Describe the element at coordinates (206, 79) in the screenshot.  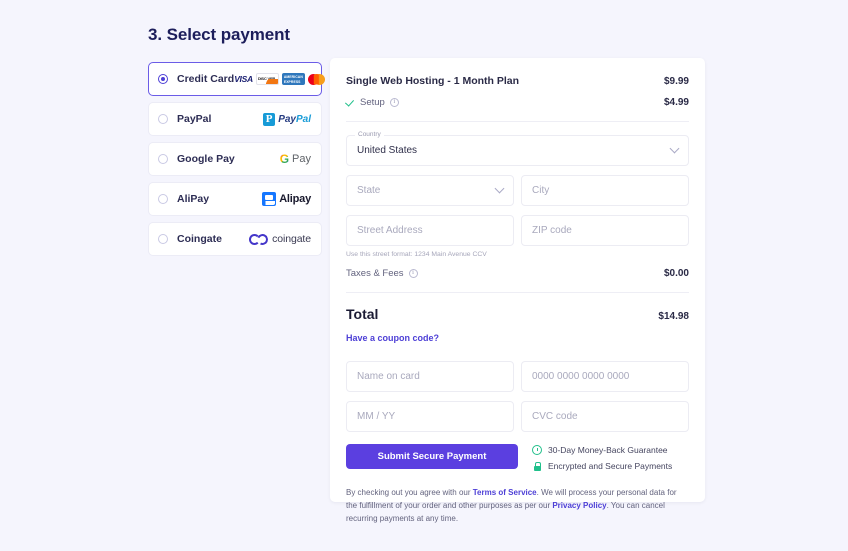
I see `payment-method-label: Credit Card` at that location.